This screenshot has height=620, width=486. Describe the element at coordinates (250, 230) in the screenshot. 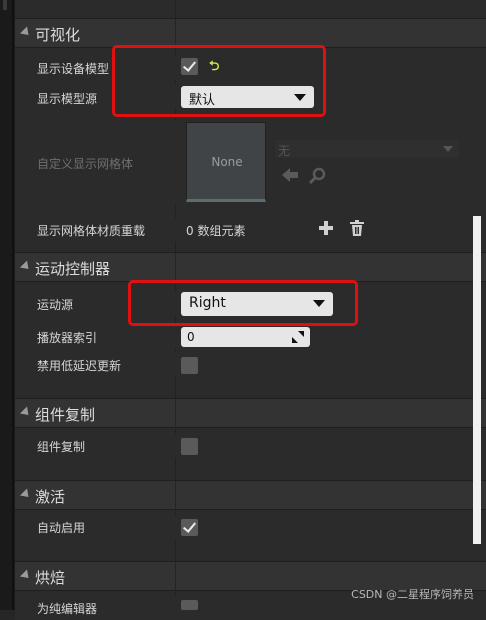

I see `row-display-mesh-material-overrides: 显示网格体材质重载` at that location.